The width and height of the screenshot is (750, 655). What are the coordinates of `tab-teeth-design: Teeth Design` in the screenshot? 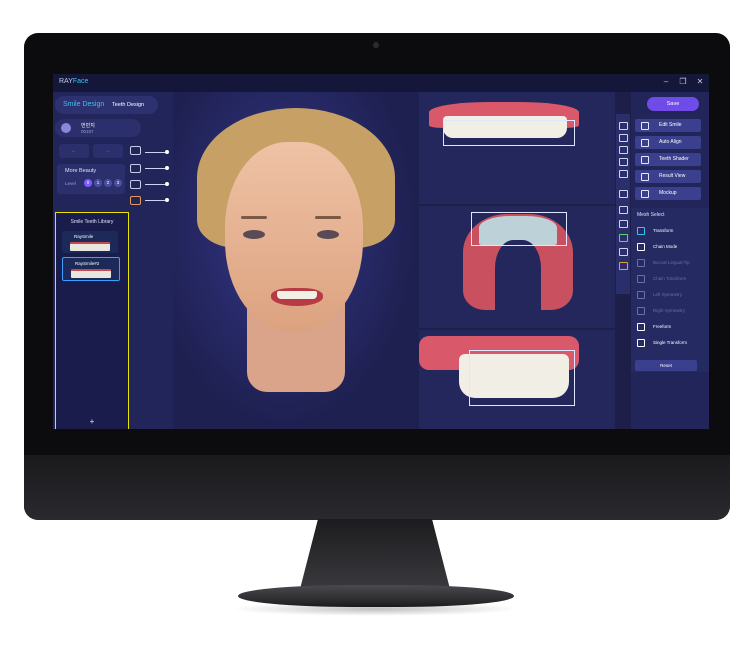 It's located at (128, 105).